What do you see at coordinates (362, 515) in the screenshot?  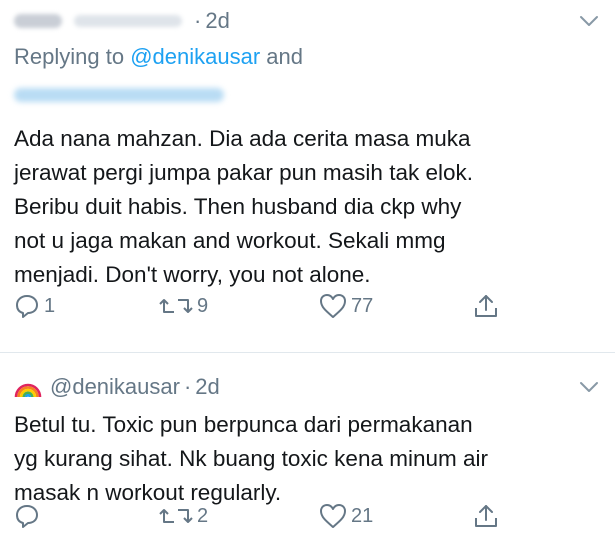 I see `like-count: 21` at bounding box center [362, 515].